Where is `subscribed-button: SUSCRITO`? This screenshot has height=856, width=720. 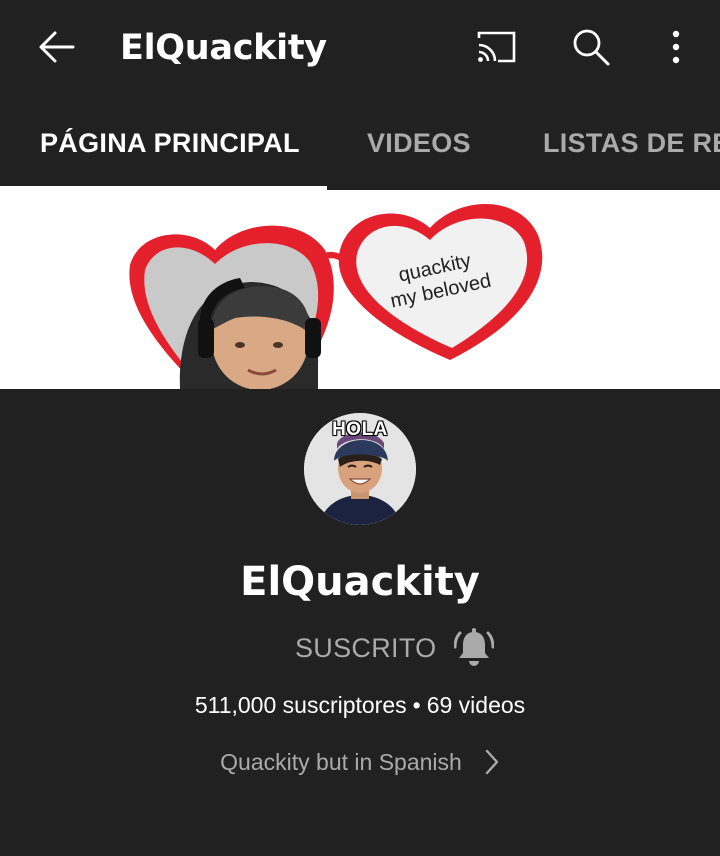
subscribed-button: SUSCRITO is located at coordinates (365, 648).